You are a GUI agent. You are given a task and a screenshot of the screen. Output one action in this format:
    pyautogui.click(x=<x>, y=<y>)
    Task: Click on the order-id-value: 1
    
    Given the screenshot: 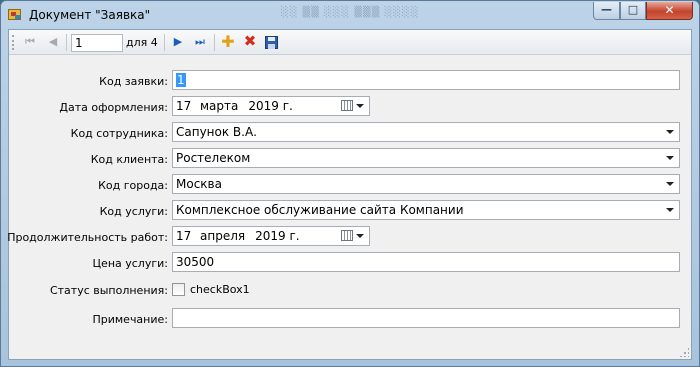 What is the action you would take?
    pyautogui.click(x=181, y=80)
    